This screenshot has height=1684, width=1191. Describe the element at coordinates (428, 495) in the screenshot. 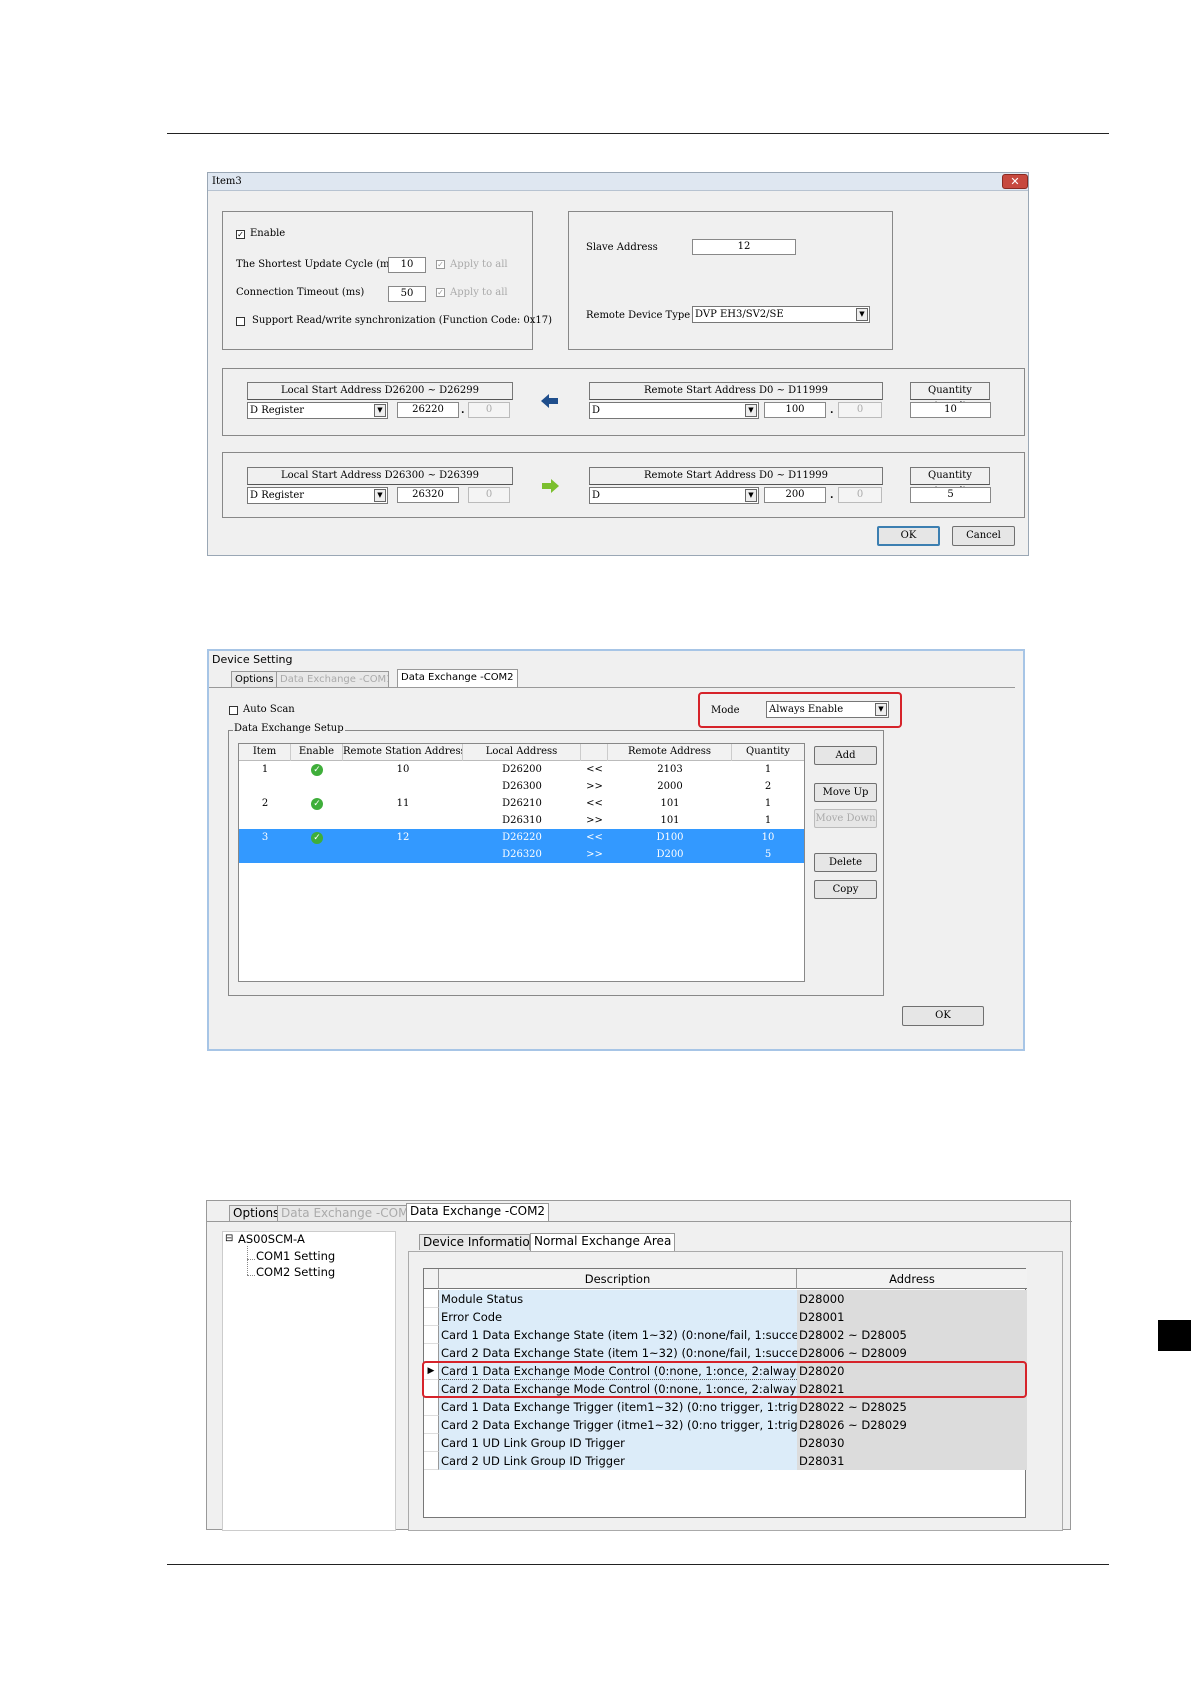

I see `local-addr-input-2: 26320` at that location.